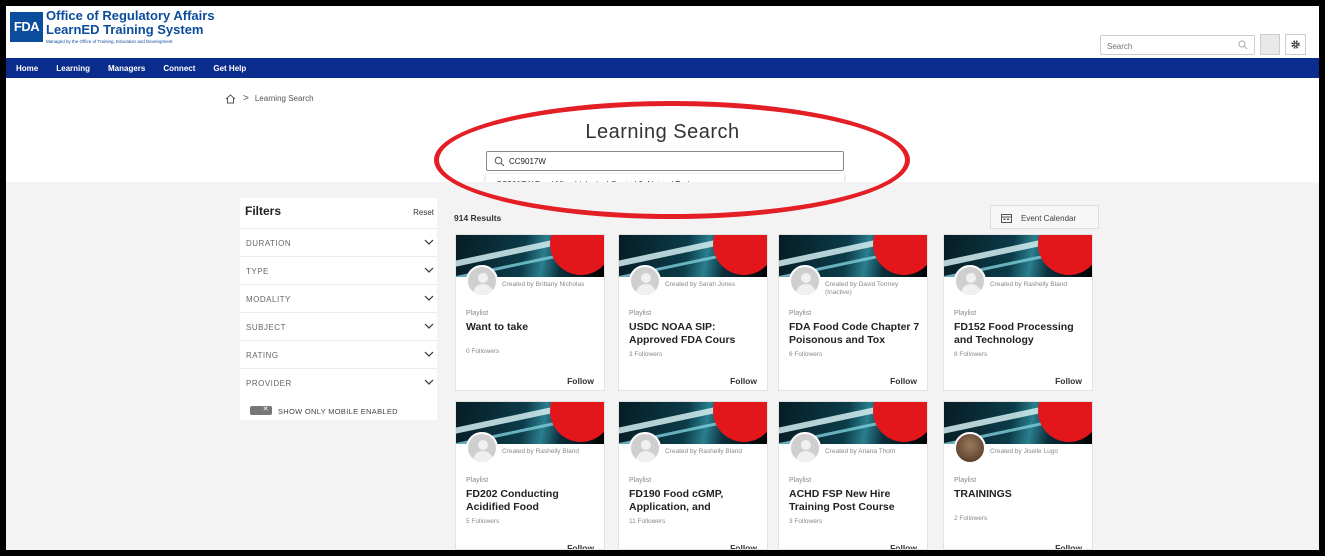  I want to click on search-icon, so click(1243, 45).